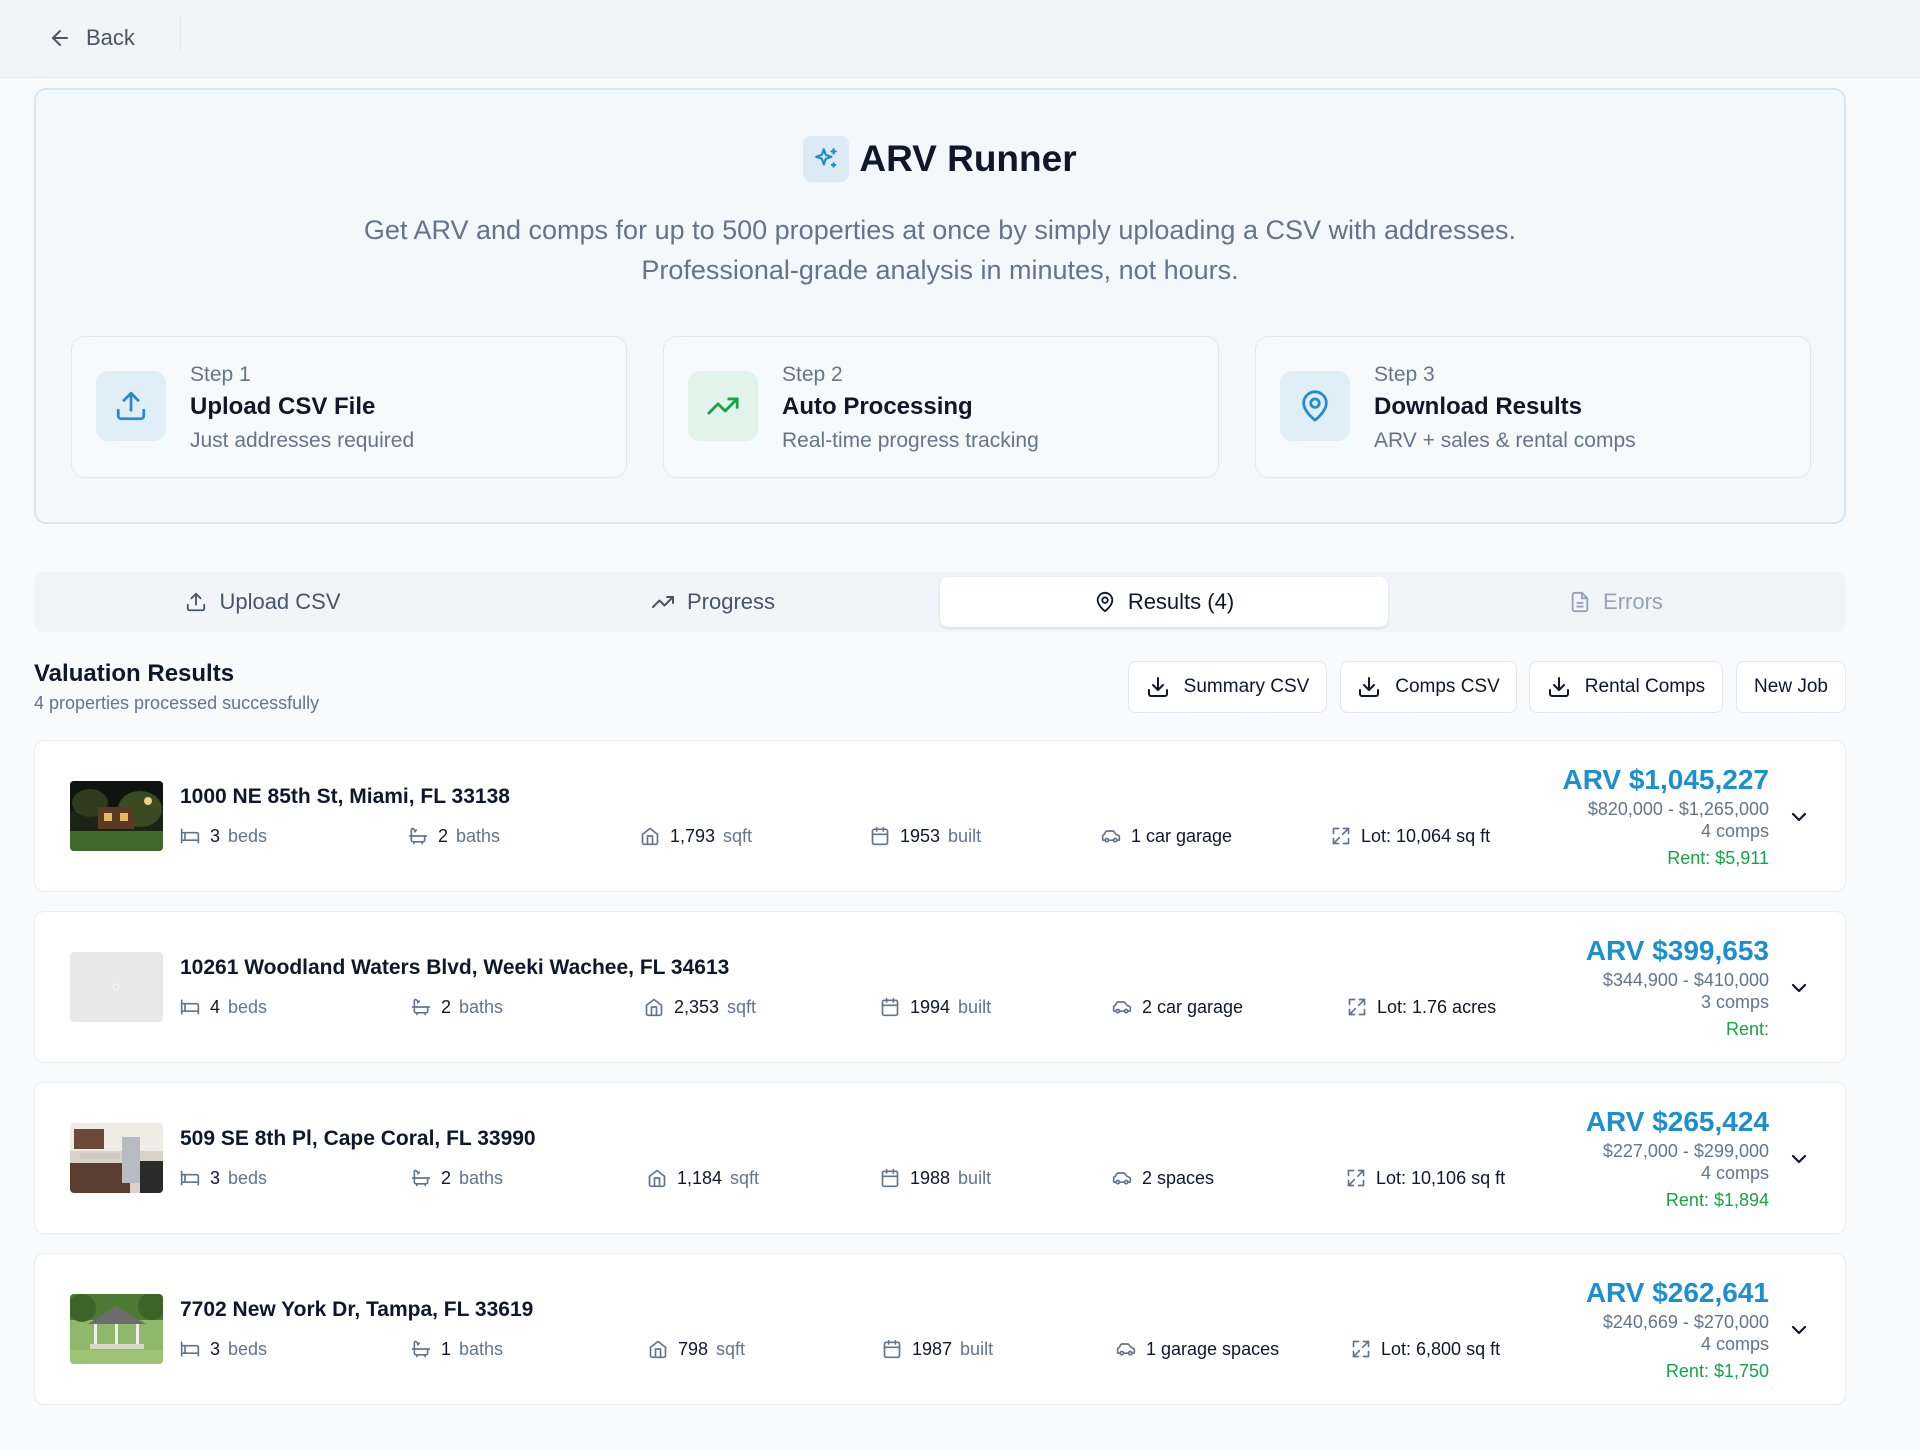 This screenshot has height=1450, width=1920. What do you see at coordinates (358, 1138) in the screenshot?
I see `property-address: 509 SE 8th Pl, Cape Coral, FL 33990` at bounding box center [358, 1138].